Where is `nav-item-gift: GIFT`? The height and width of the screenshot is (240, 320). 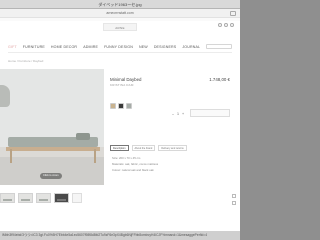 nav-item-gift: GIFT is located at coordinates (12, 47).